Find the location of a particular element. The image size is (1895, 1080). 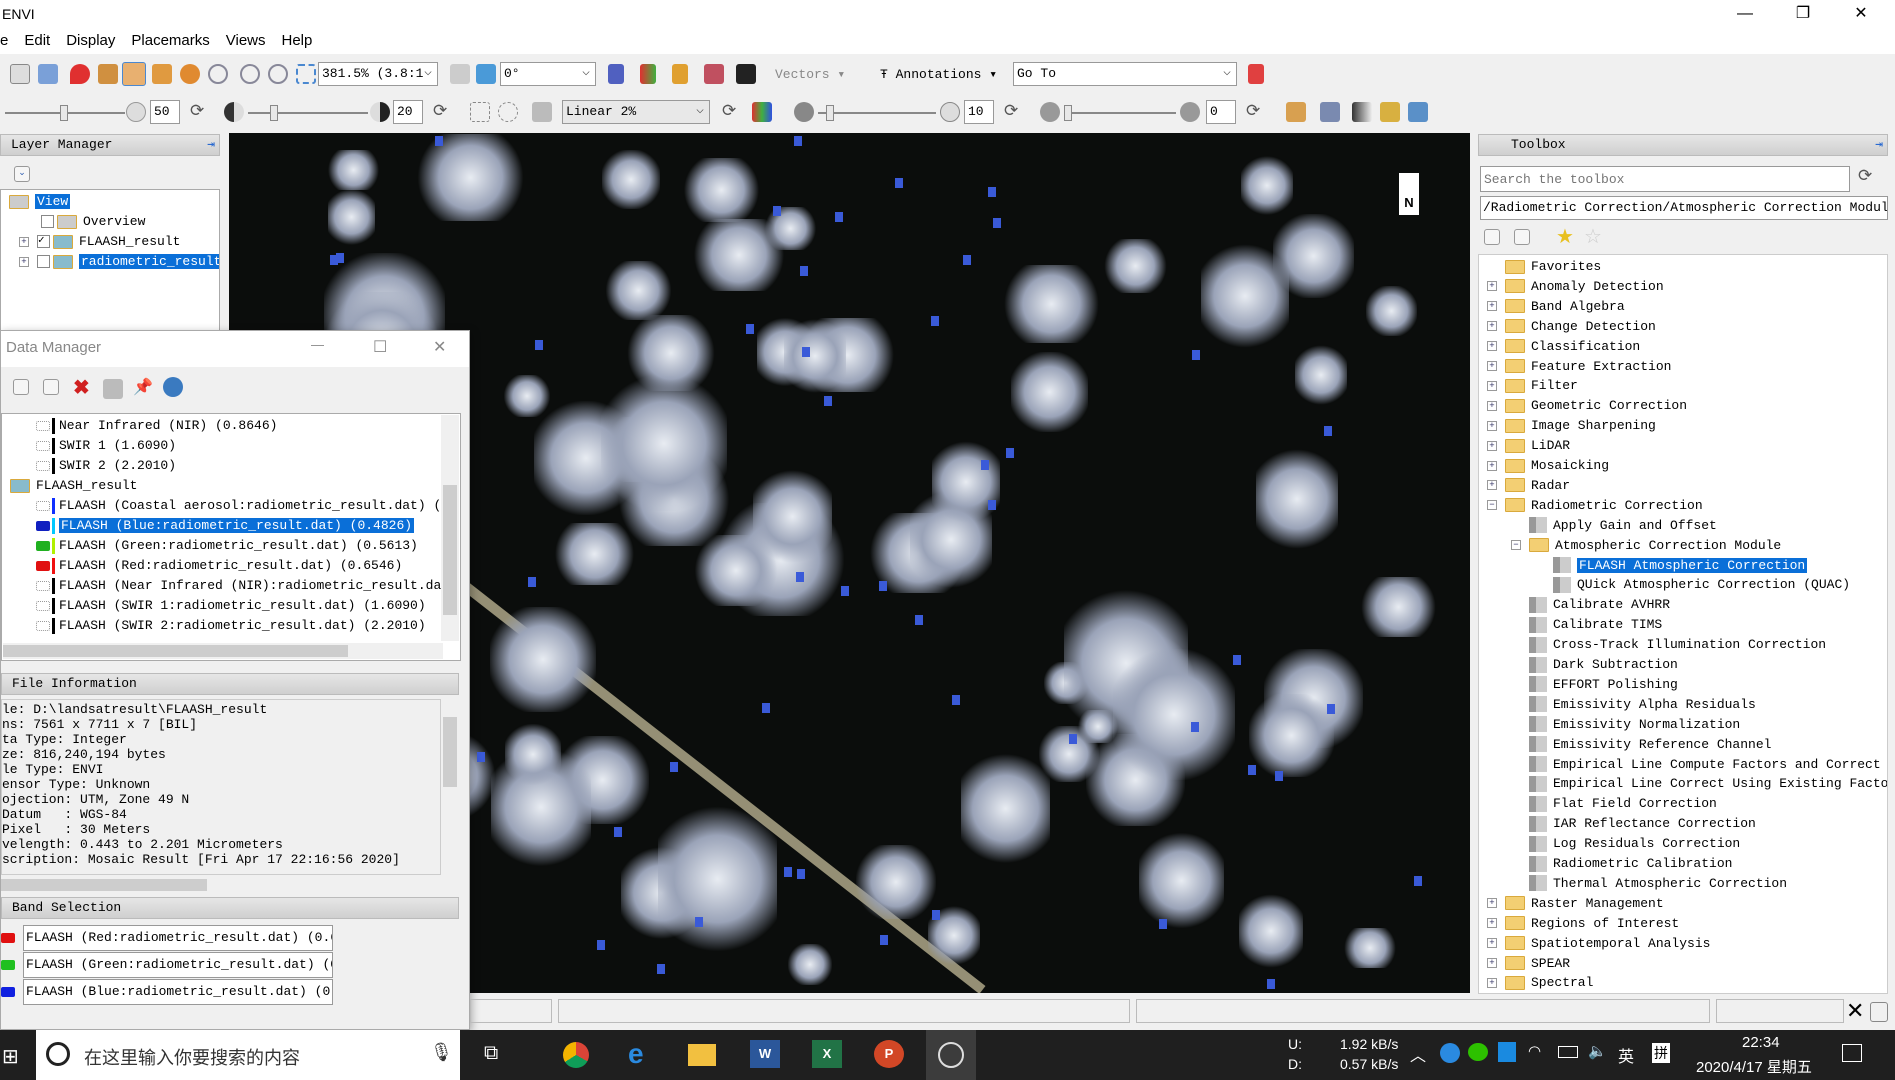

expand-icon: − is located at coordinates (1516, 545).